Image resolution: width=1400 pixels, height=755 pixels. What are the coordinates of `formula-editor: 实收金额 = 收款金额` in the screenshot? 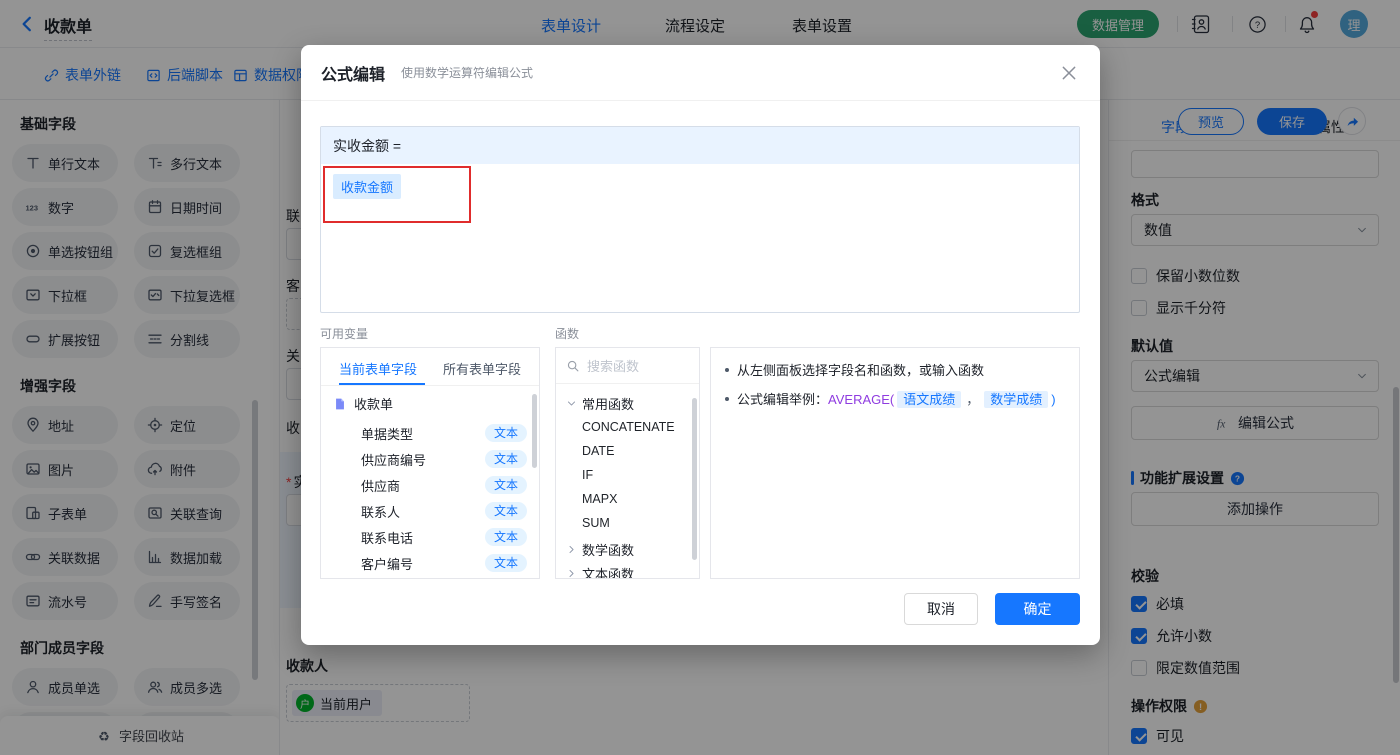 It's located at (700, 219).